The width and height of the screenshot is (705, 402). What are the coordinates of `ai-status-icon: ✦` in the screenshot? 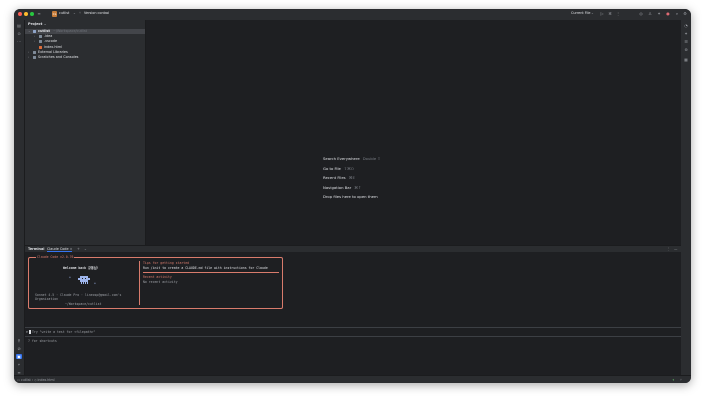 It's located at (673, 380).